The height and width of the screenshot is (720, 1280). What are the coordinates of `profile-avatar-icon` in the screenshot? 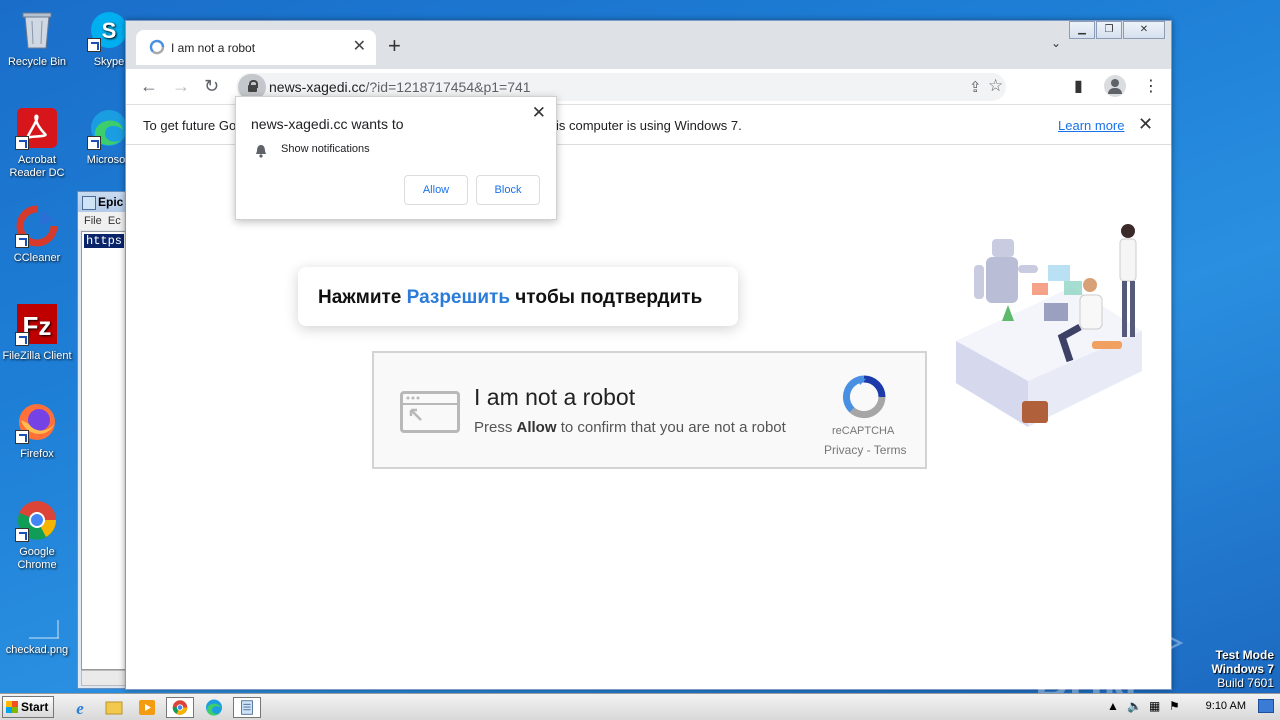 It's located at (1115, 86).